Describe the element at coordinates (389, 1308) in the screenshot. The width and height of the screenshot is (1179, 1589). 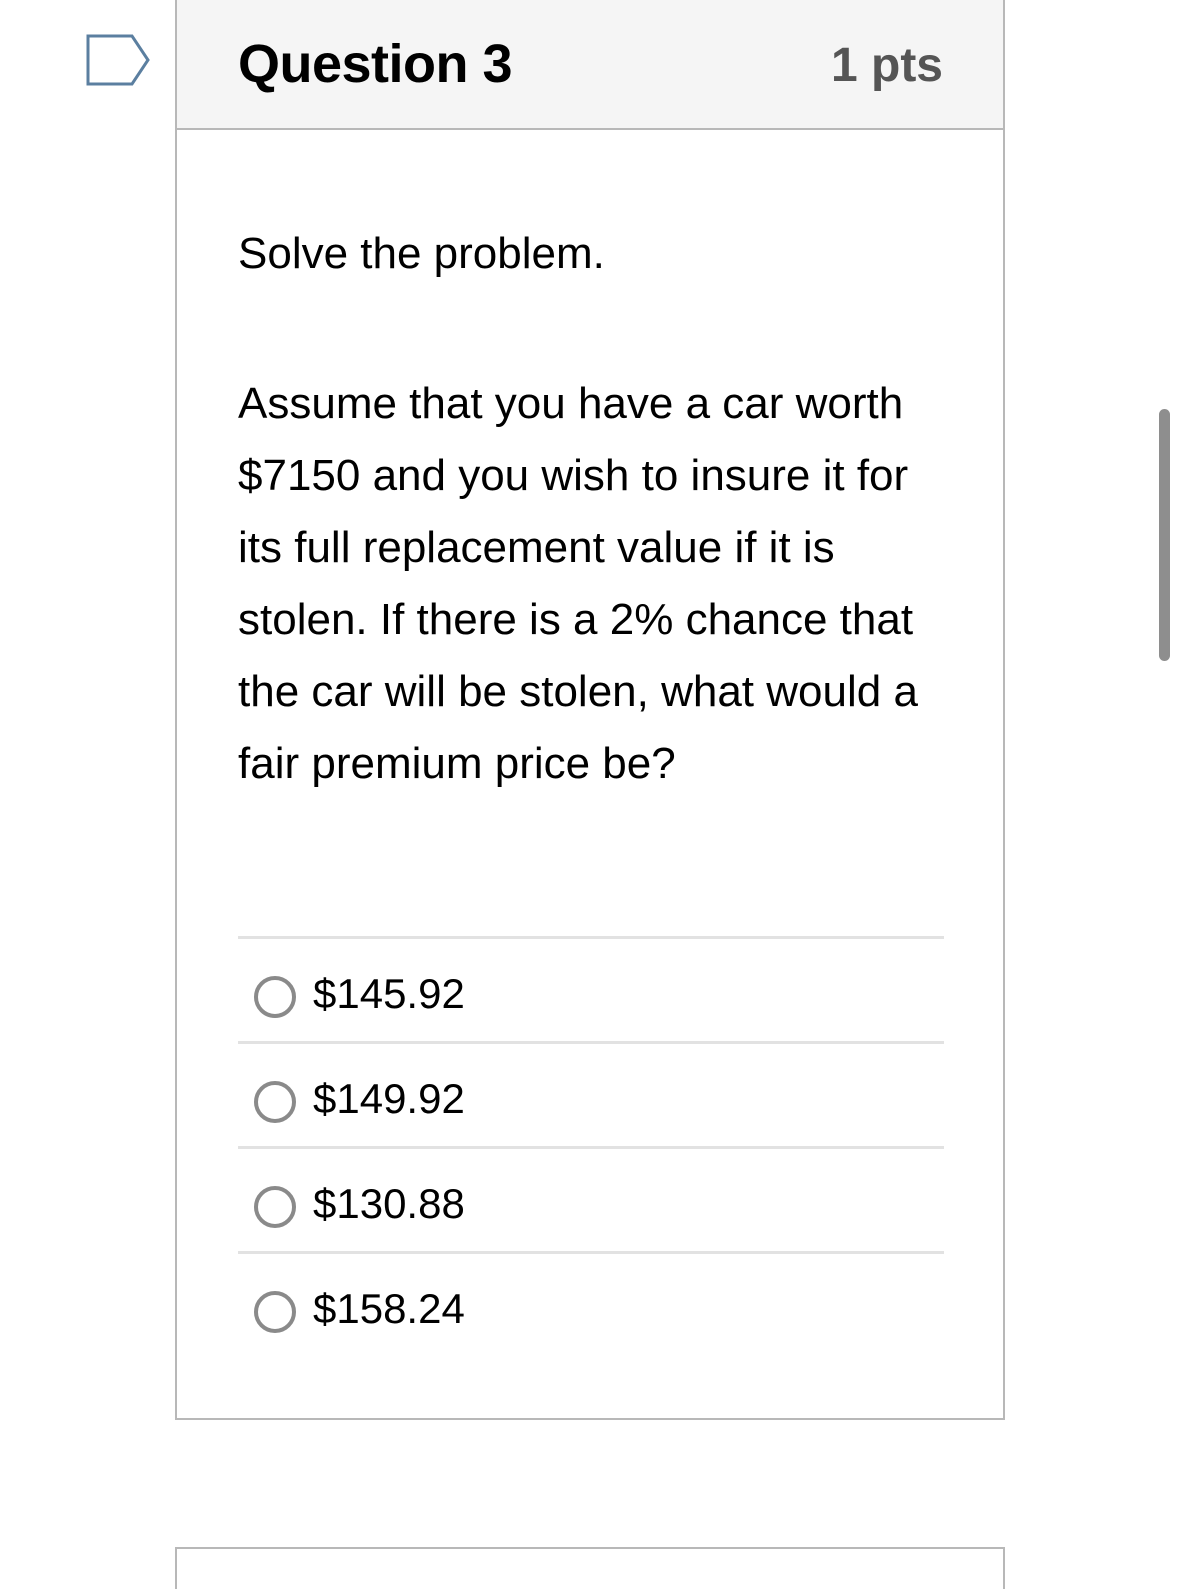
I see `answer-label: $158.24` at that location.